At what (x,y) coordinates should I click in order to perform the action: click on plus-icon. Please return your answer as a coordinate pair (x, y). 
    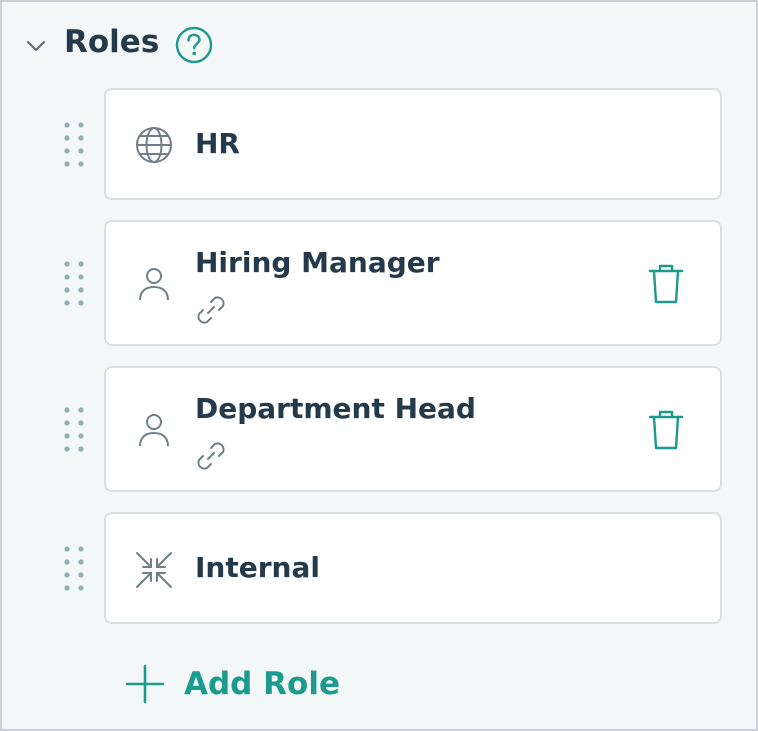
    Looking at the image, I should click on (145, 684).